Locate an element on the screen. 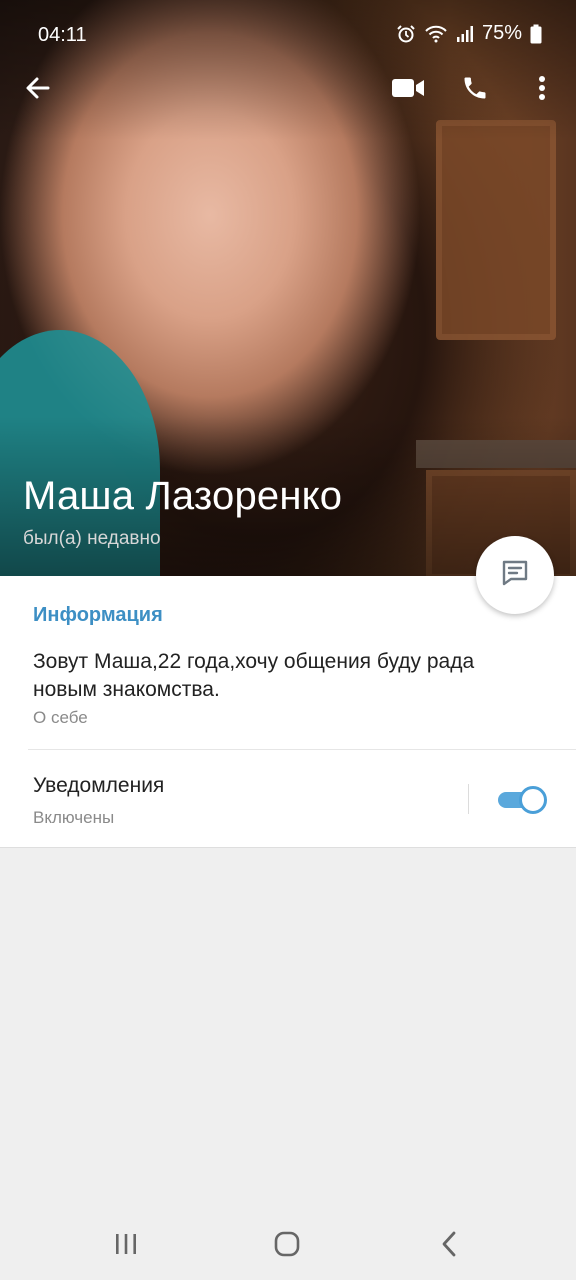 This screenshot has height=1280, width=576. system-back-button is located at coordinates (449, 1246).